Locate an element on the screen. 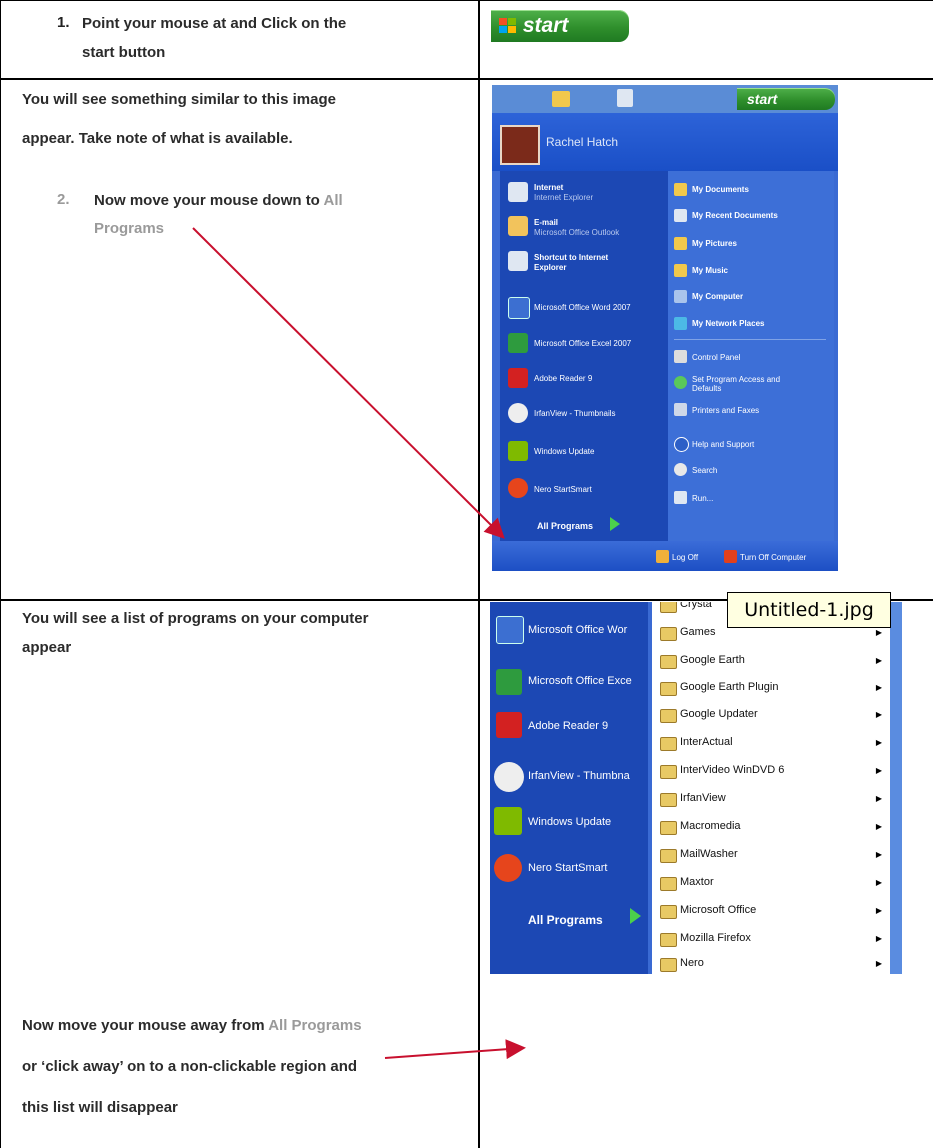 The width and height of the screenshot is (933, 1148). right-defaults: Defaults is located at coordinates (706, 389).